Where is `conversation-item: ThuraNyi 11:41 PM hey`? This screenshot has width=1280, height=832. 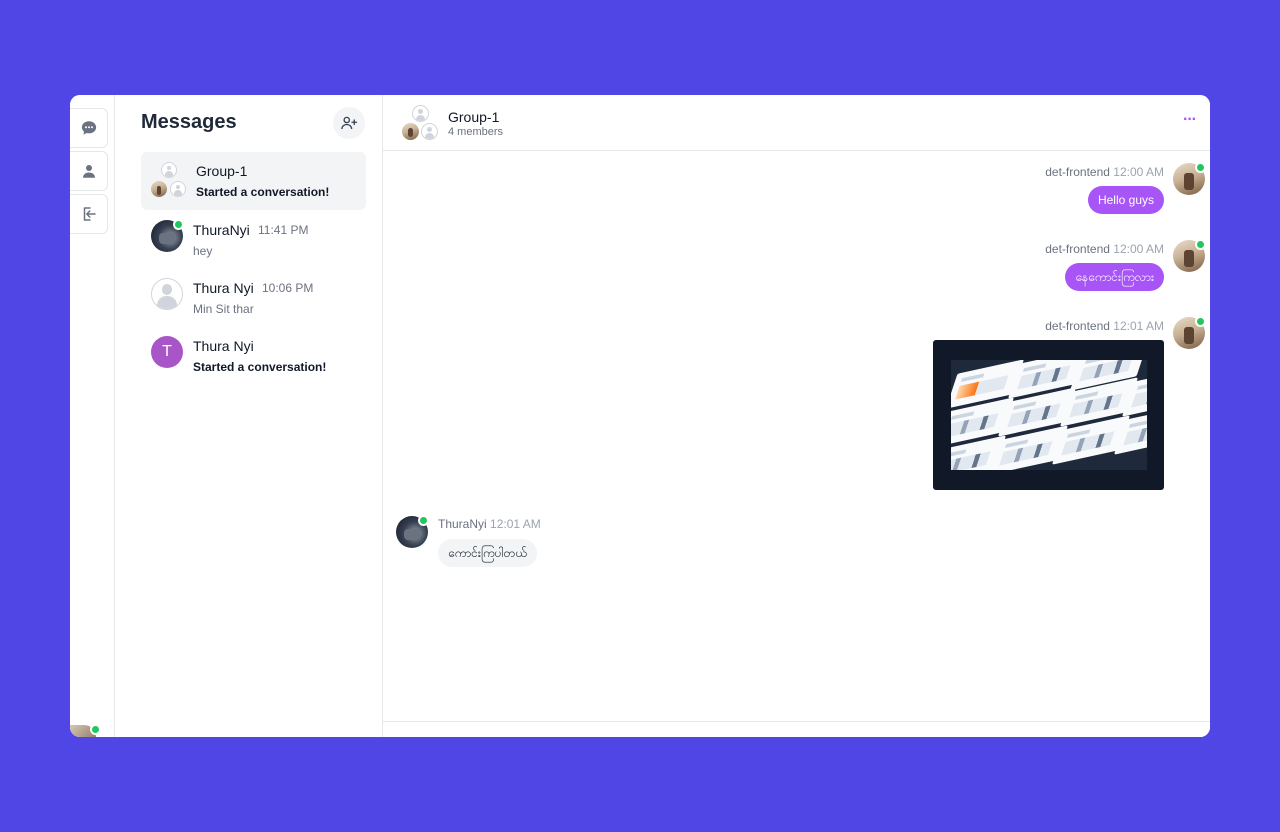
conversation-item: ThuraNyi 11:41 PM hey is located at coordinates (253, 241).